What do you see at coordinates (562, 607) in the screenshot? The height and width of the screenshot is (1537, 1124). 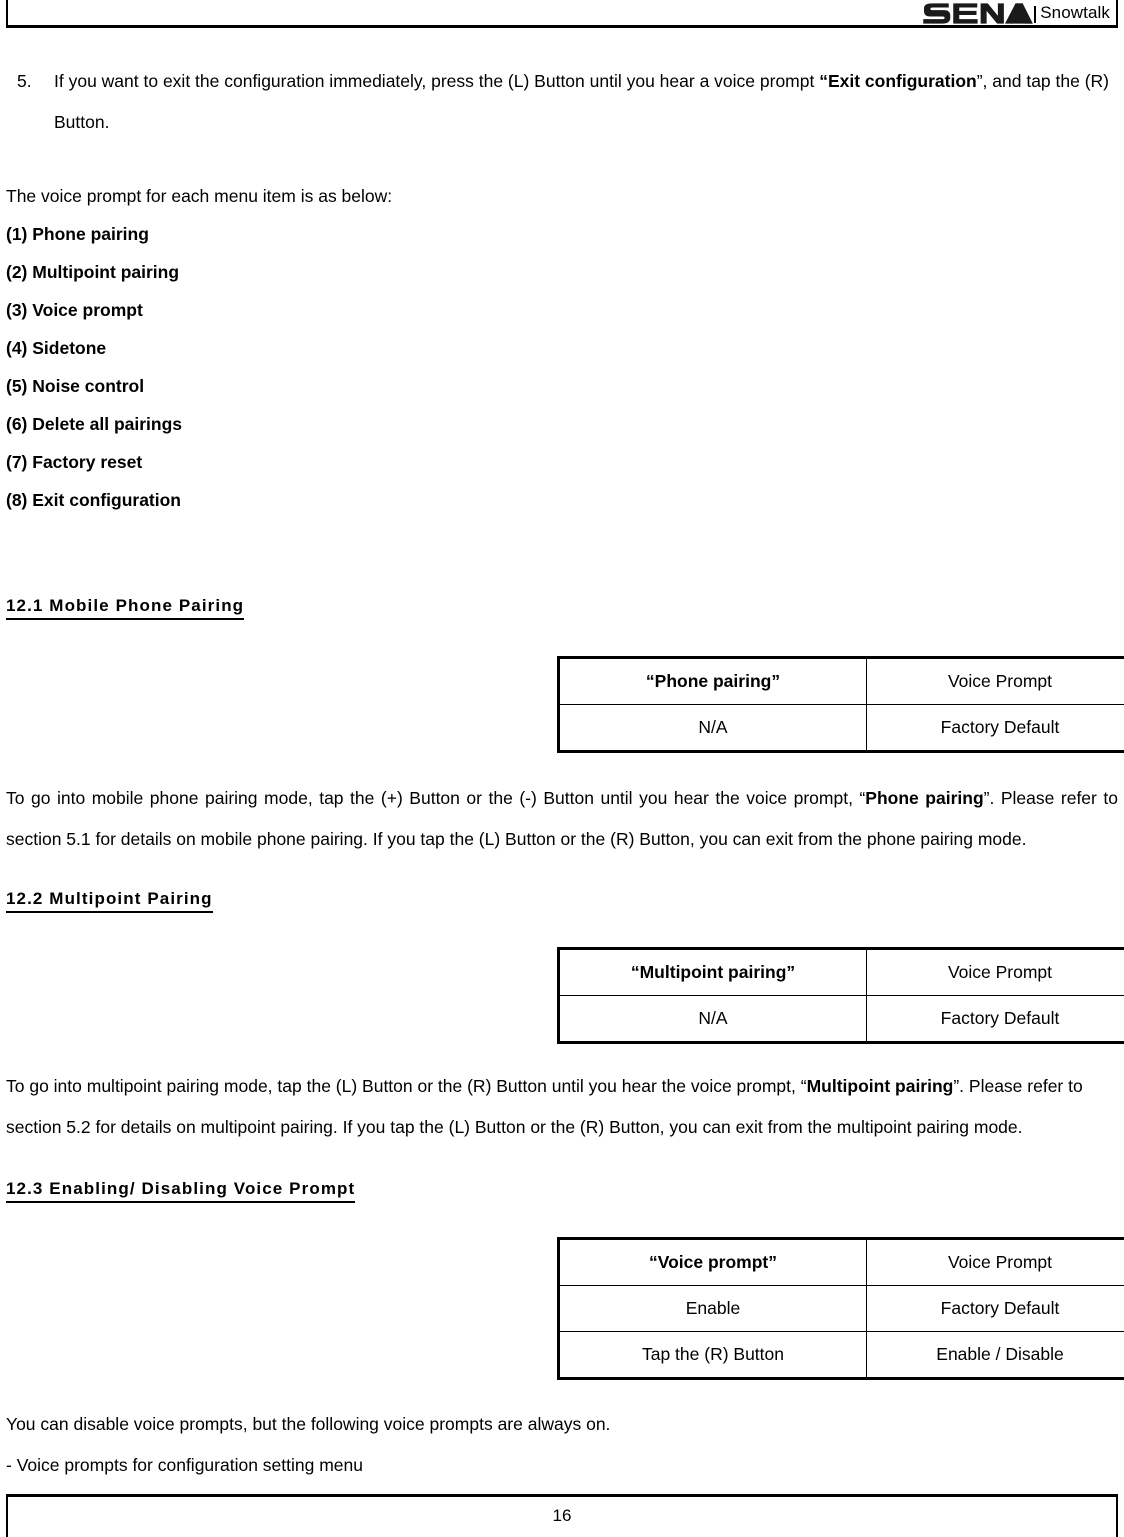 I see `section-12-1: 12.1 Mobile Phone Pairing` at bounding box center [562, 607].